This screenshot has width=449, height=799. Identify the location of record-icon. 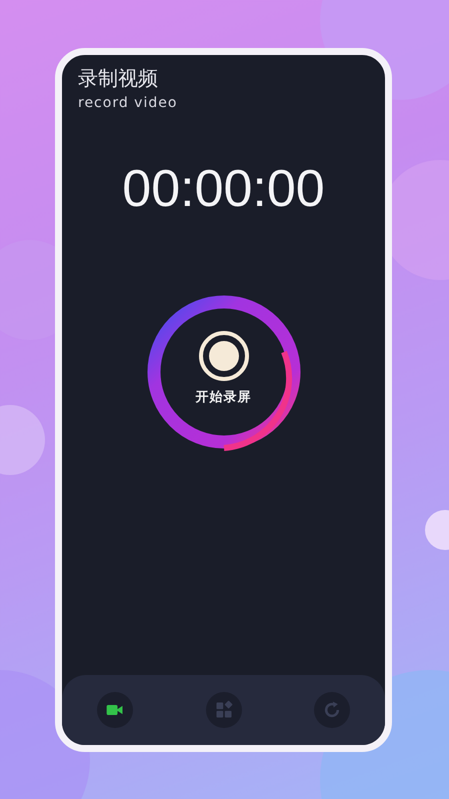
(224, 356).